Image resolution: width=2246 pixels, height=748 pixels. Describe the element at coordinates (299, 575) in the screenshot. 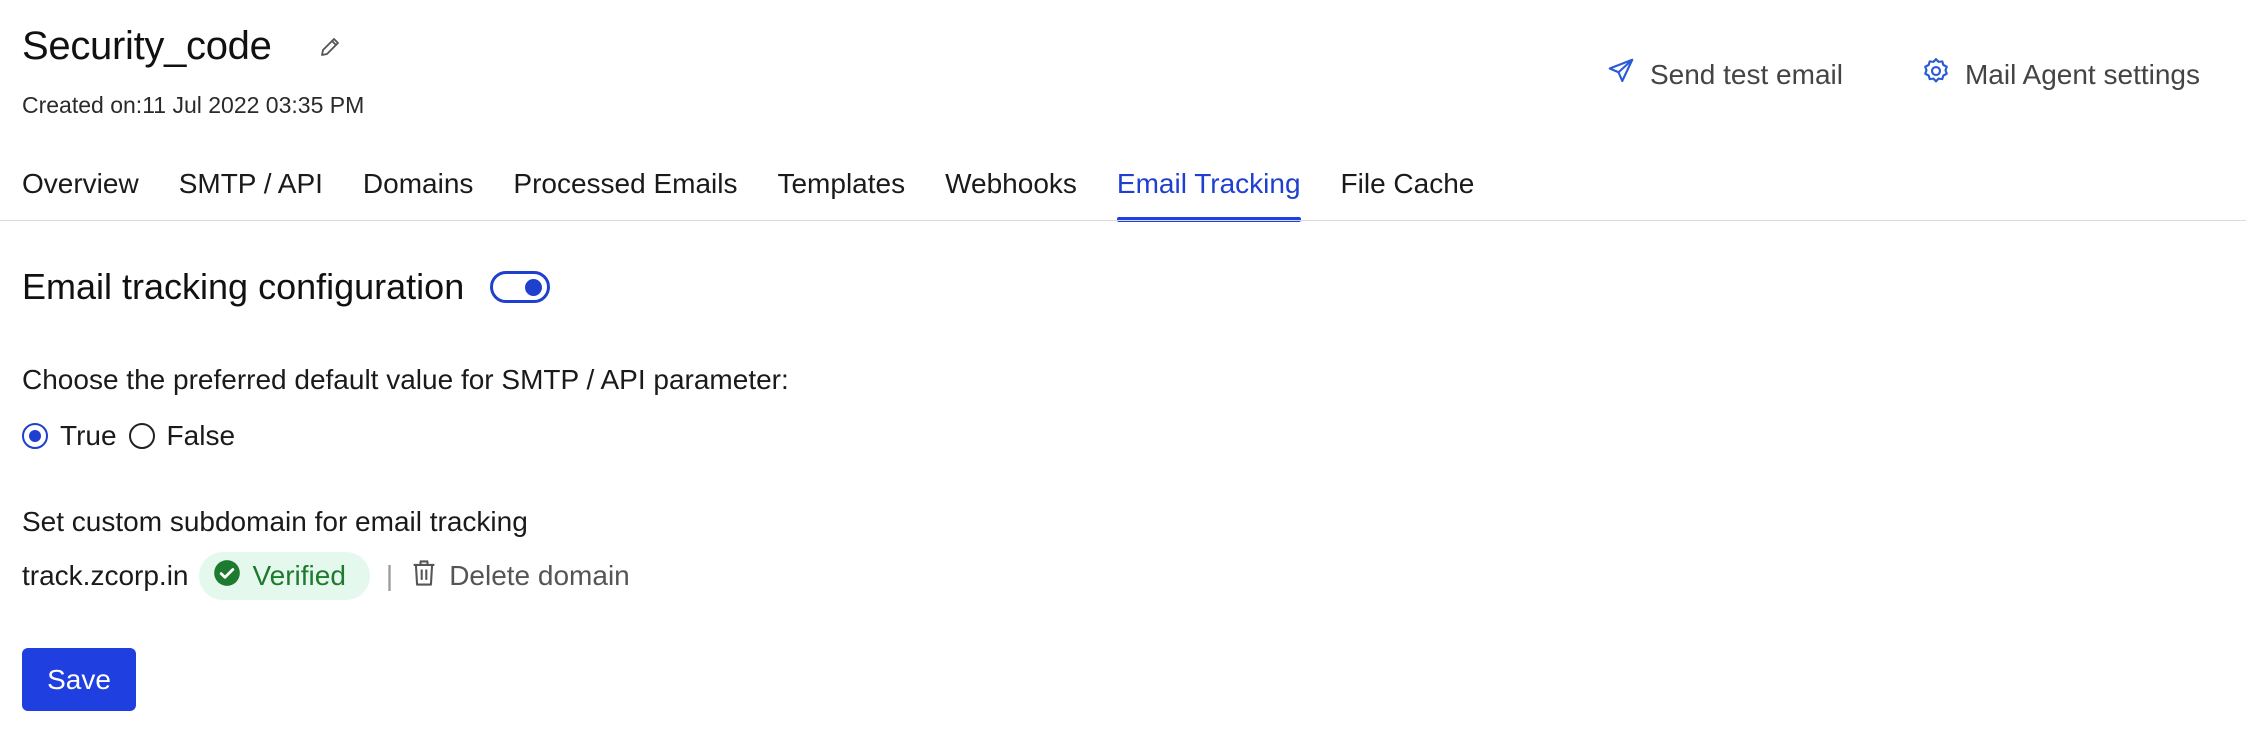

I see `verified-label: Verified` at that location.